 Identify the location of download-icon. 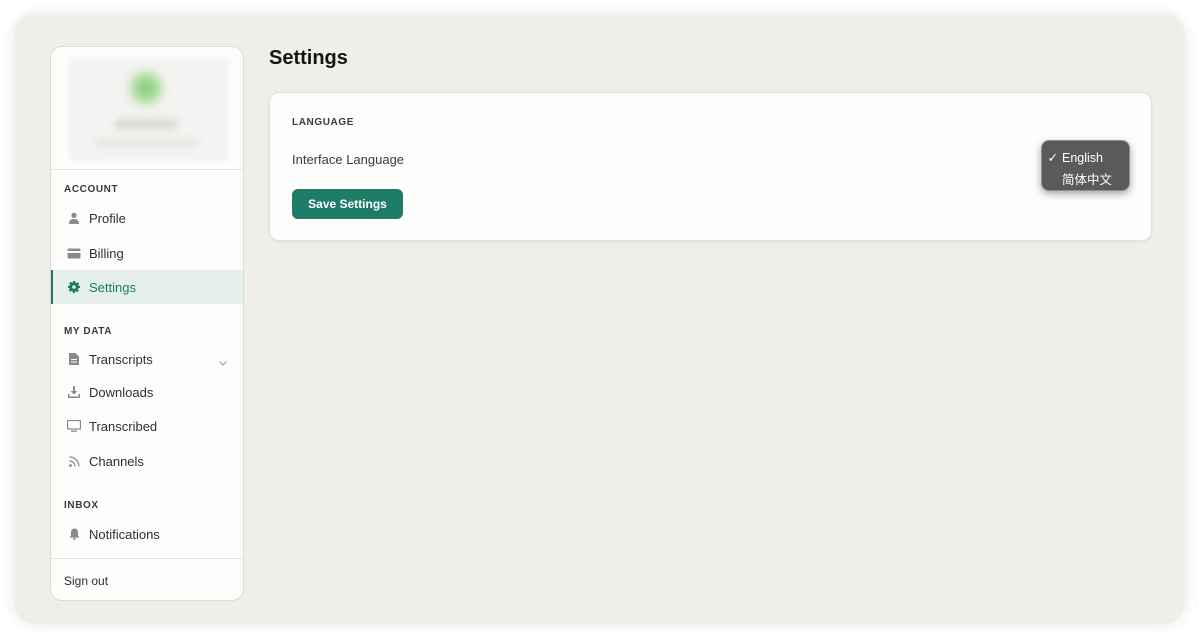
(74, 392).